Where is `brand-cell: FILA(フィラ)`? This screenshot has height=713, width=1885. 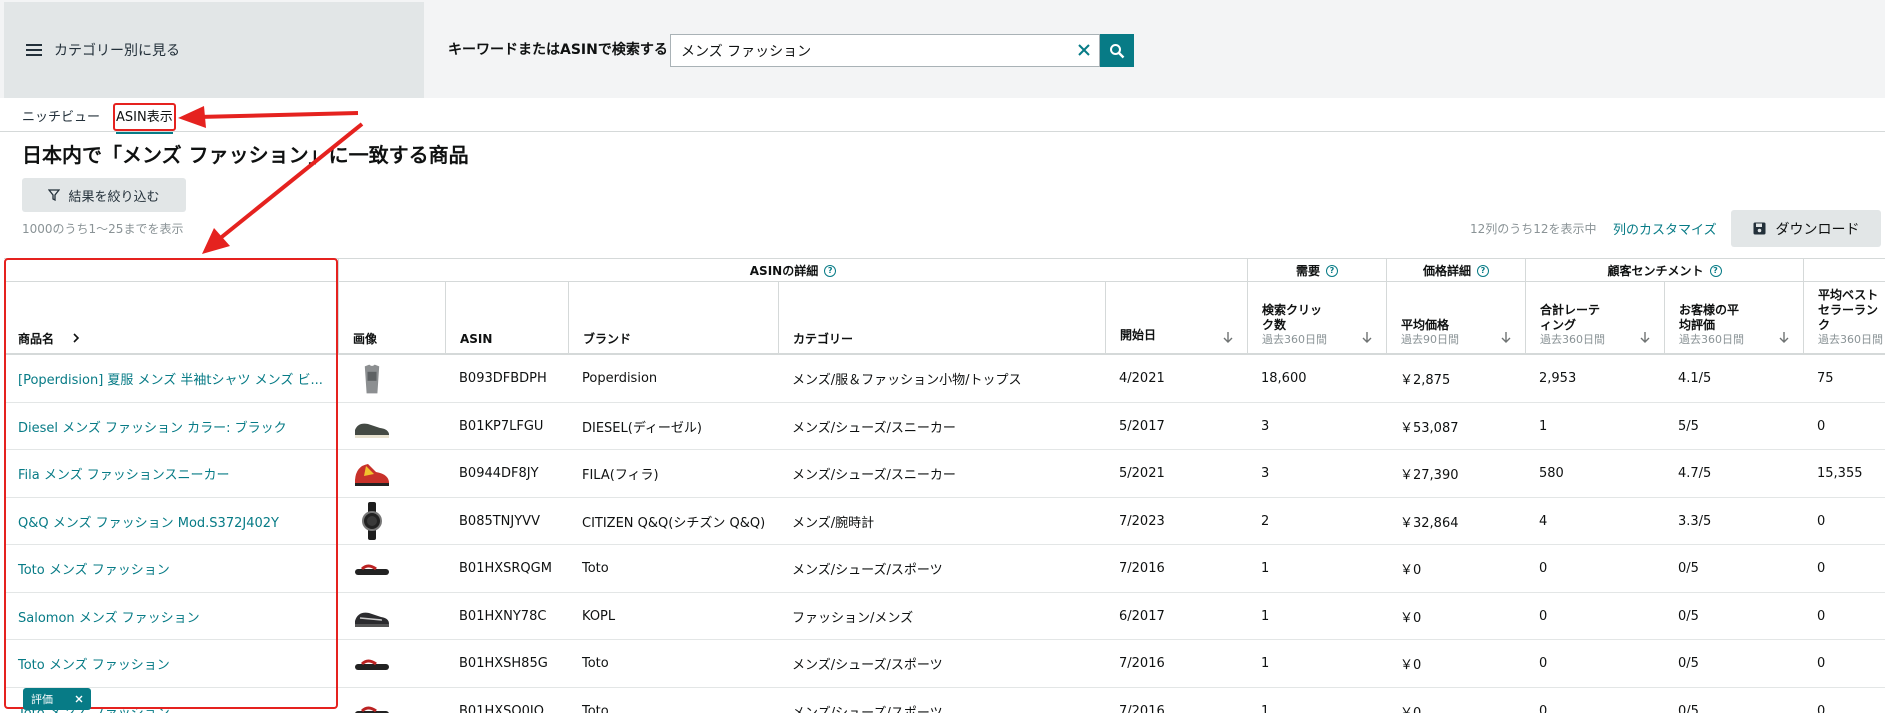
brand-cell: FILA(フィラ) is located at coordinates (620, 475).